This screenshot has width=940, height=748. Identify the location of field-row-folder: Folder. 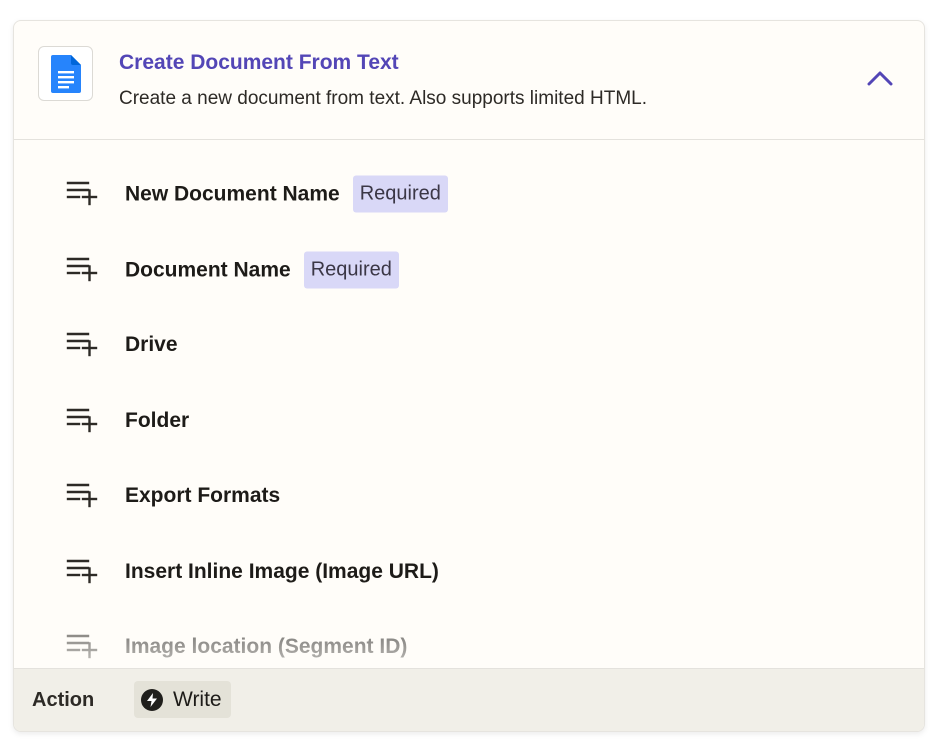
(469, 421).